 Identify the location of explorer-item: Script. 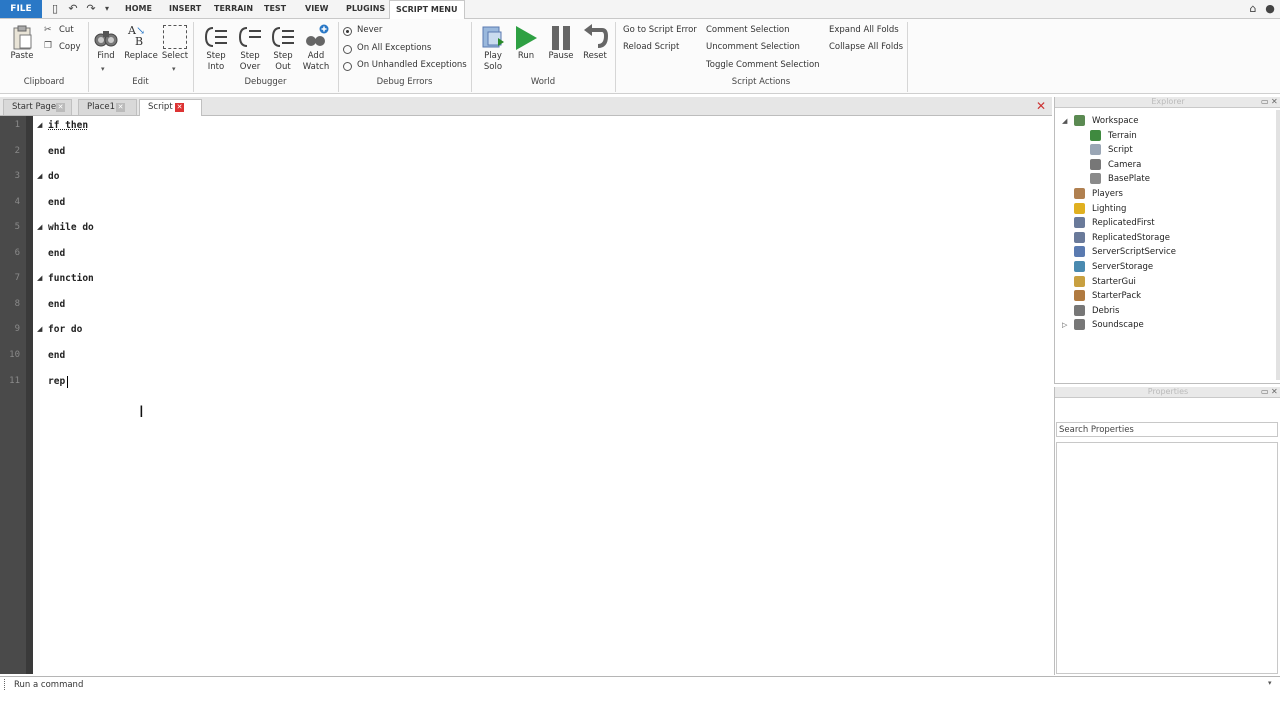
(1172, 150).